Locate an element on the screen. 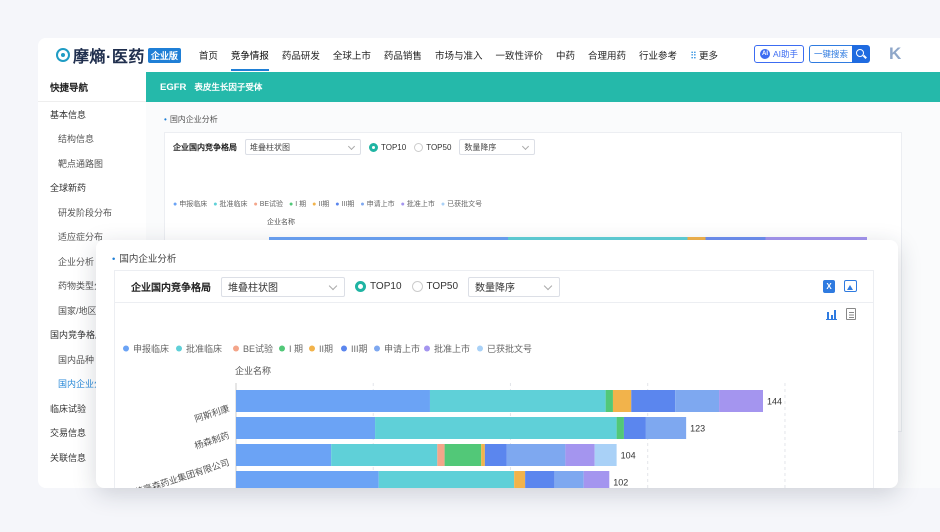  sidebar-item-pathway: 靶点通路图 is located at coordinates (92, 163).